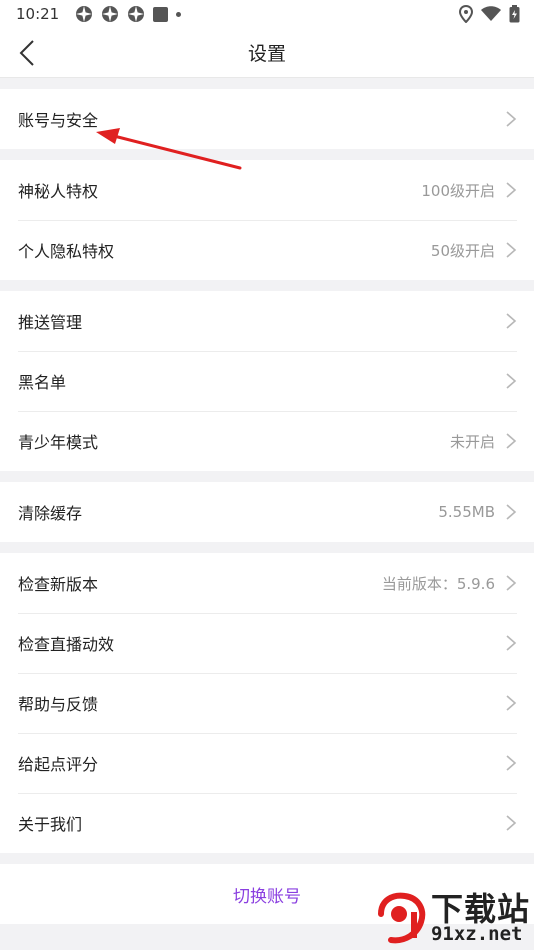  I want to click on settings-section-cache: 清除缓存 5.55MB, so click(267, 512).